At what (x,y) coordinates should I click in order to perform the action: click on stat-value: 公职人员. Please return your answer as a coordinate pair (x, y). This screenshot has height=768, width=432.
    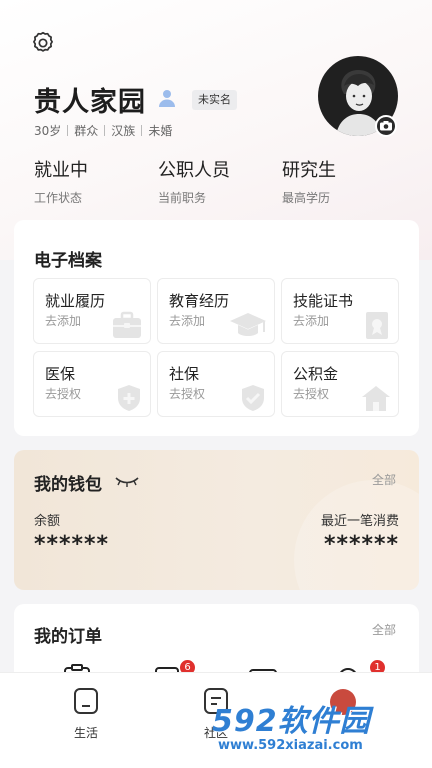
    Looking at the image, I should click on (194, 170).